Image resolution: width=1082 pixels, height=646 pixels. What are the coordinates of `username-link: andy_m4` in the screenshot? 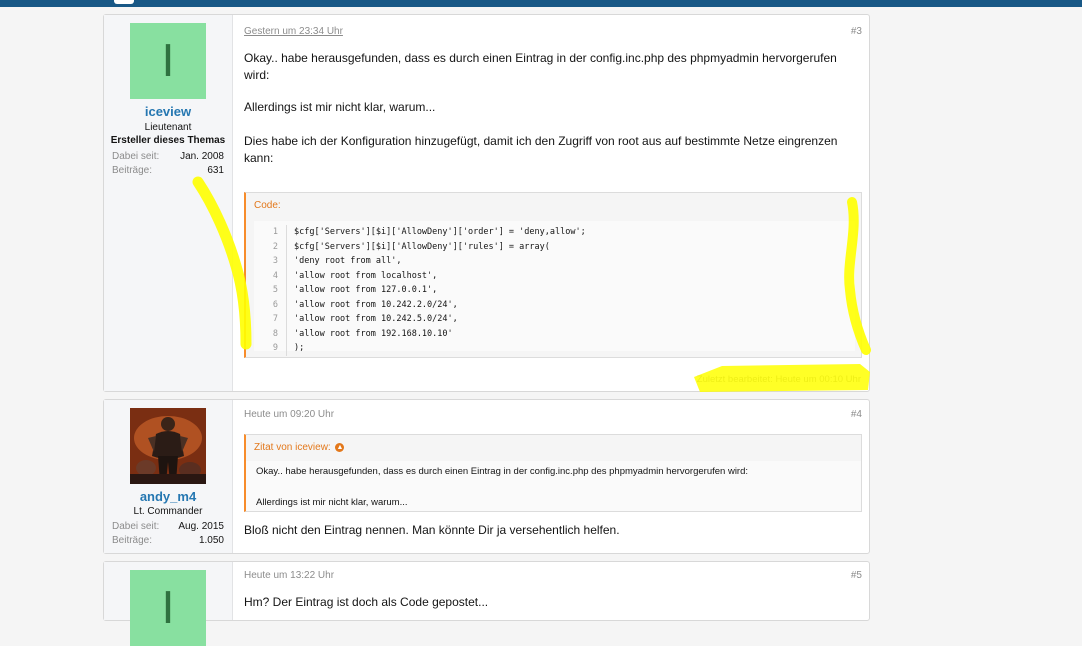 It's located at (168, 496).